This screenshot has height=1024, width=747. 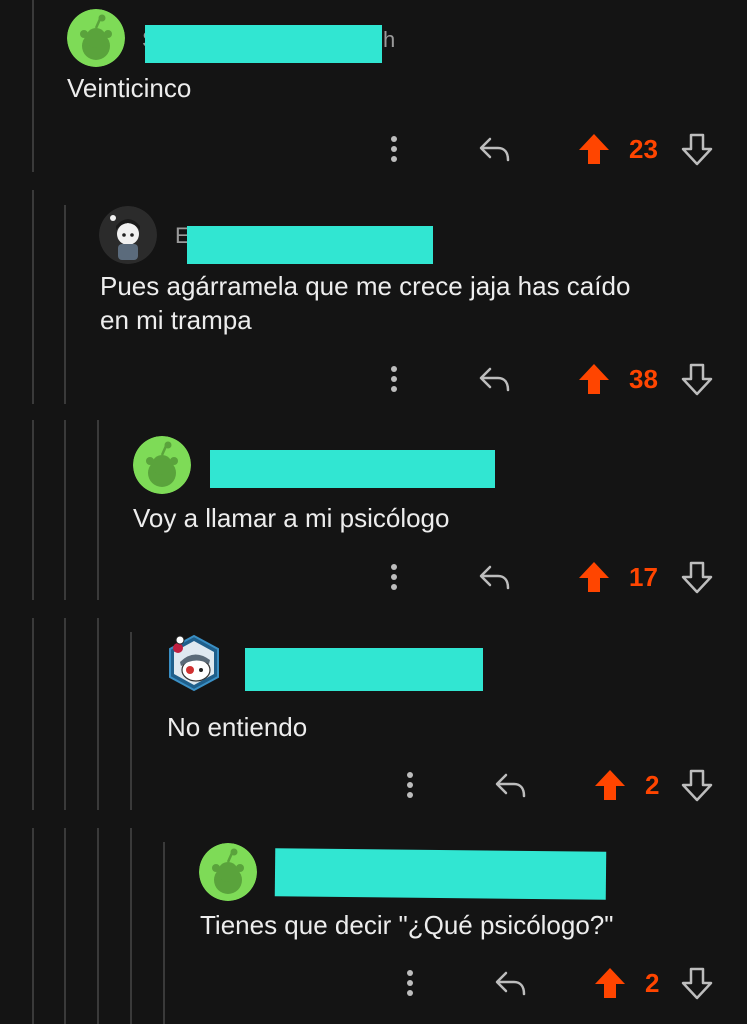 I want to click on hexagon-snoo-avatar, so click(x=194, y=663).